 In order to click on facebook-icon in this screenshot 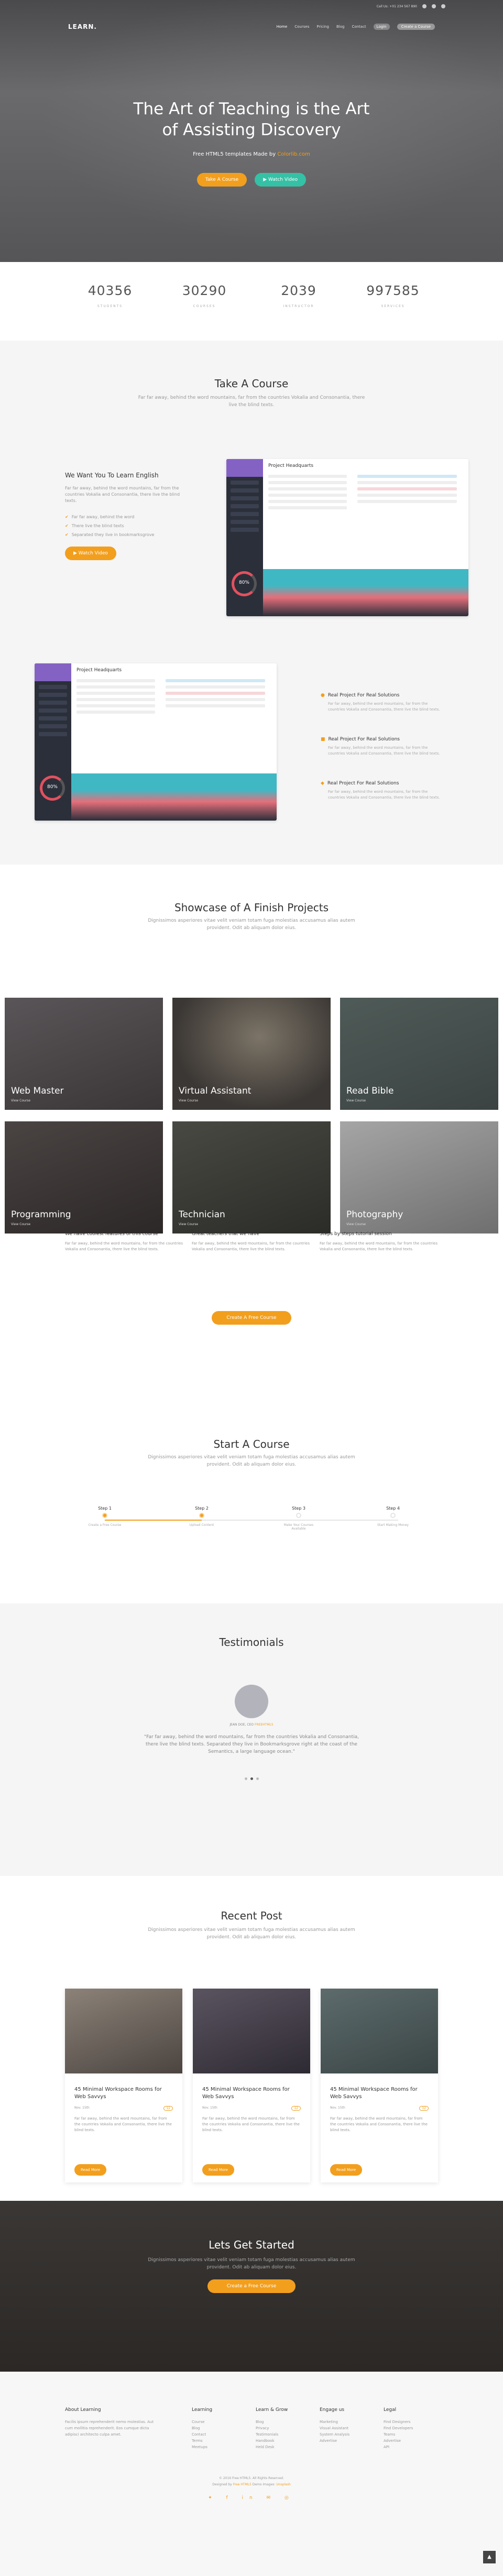, I will do `click(434, 6)`.